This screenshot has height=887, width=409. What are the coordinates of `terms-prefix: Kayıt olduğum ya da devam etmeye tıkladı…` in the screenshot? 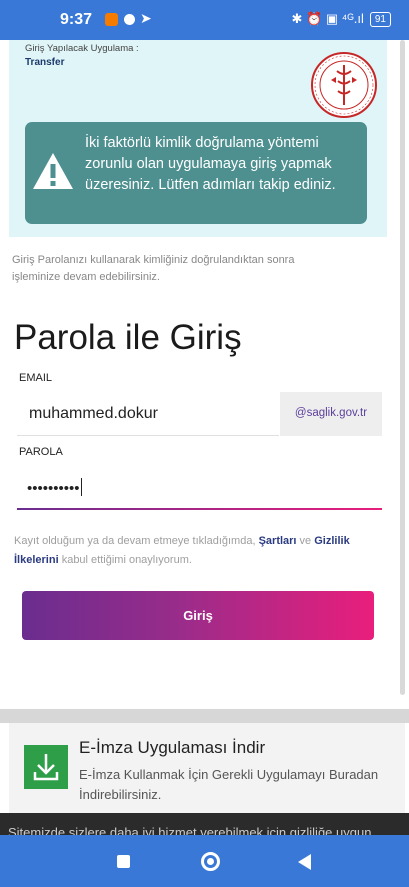 It's located at (136, 541).